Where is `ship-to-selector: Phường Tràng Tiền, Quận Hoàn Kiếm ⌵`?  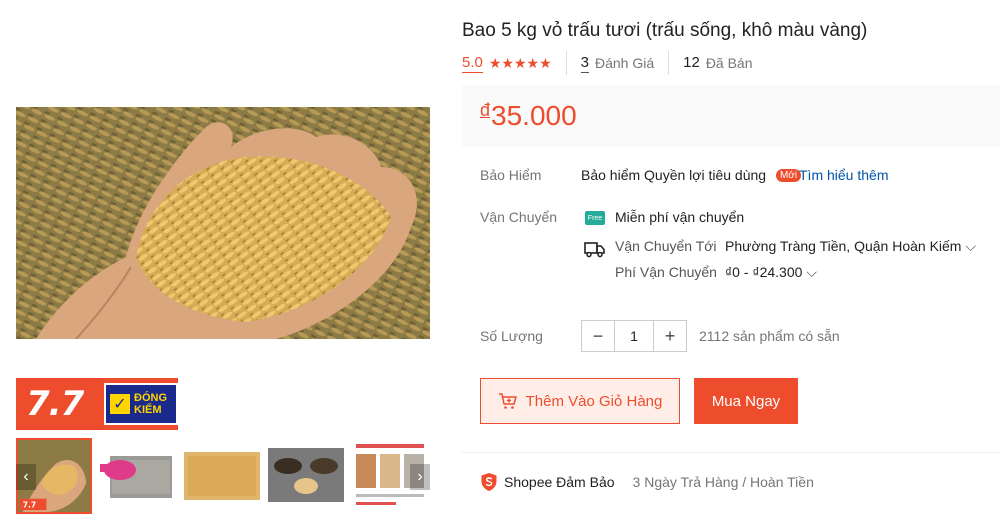
ship-to-selector: Phường Tràng Tiền, Quận Hoàn Kiếm ⌵ is located at coordinates (850, 246).